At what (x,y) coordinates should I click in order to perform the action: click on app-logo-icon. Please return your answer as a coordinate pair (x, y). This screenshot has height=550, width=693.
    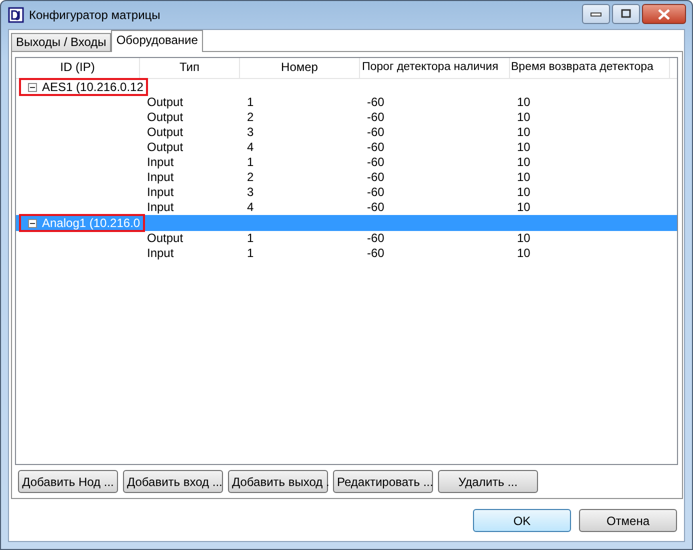
    Looking at the image, I should click on (16, 15).